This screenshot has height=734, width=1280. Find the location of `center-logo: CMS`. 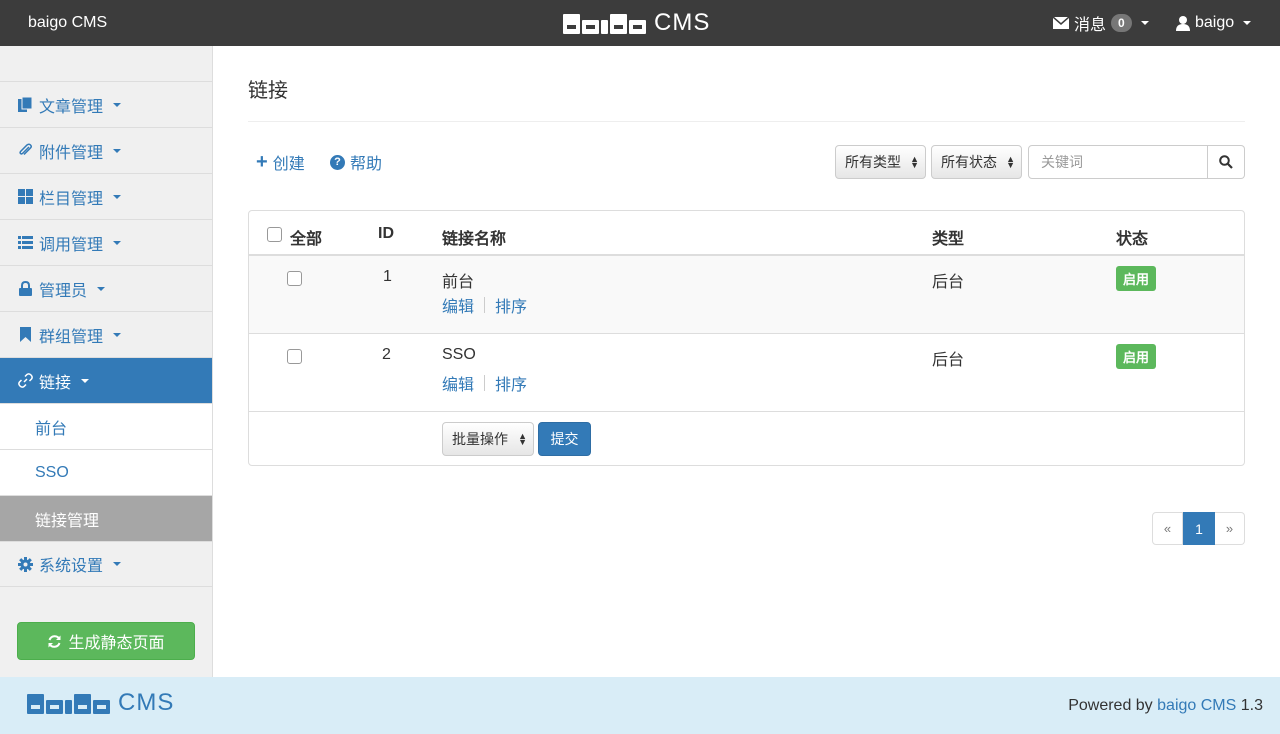

center-logo: CMS is located at coordinates (636, 23).